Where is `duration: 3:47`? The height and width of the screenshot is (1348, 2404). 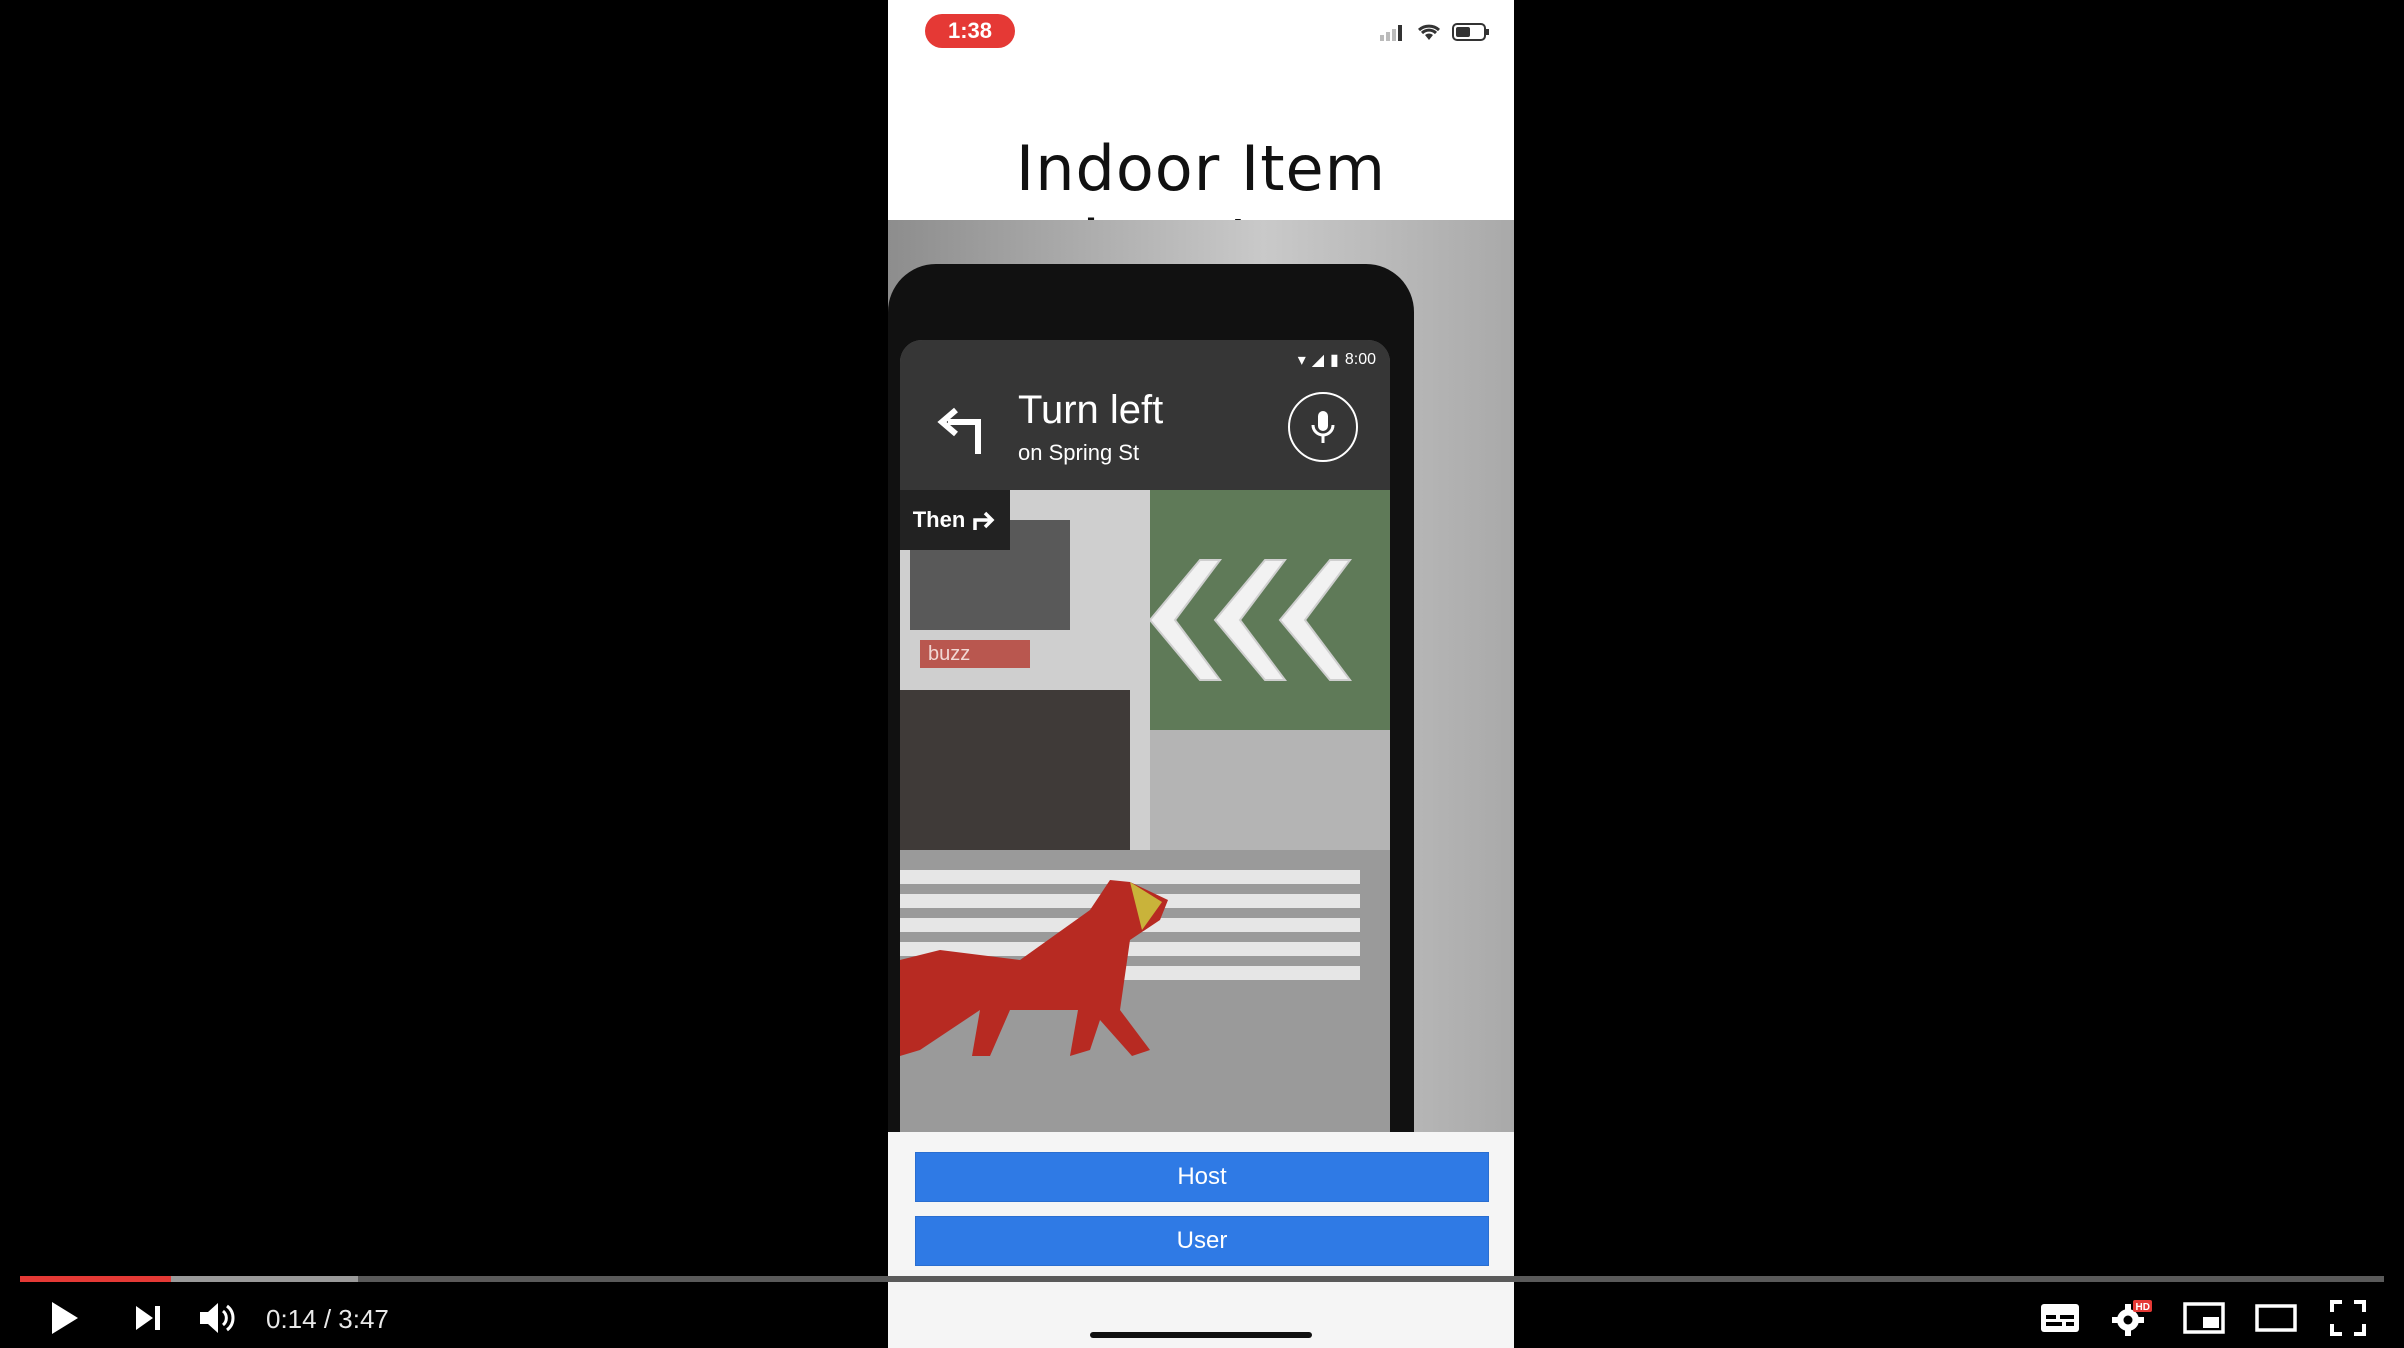
duration: 3:47 is located at coordinates (363, 1319).